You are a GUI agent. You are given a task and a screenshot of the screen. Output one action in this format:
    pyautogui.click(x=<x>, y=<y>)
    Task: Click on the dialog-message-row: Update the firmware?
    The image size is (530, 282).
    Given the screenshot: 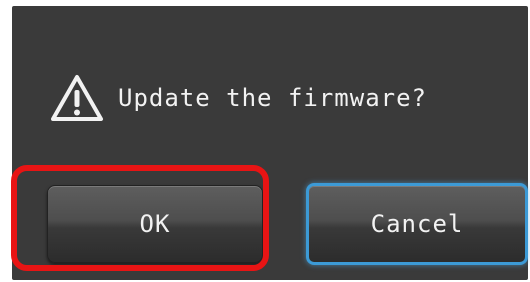 What is the action you would take?
    pyautogui.click(x=238, y=98)
    